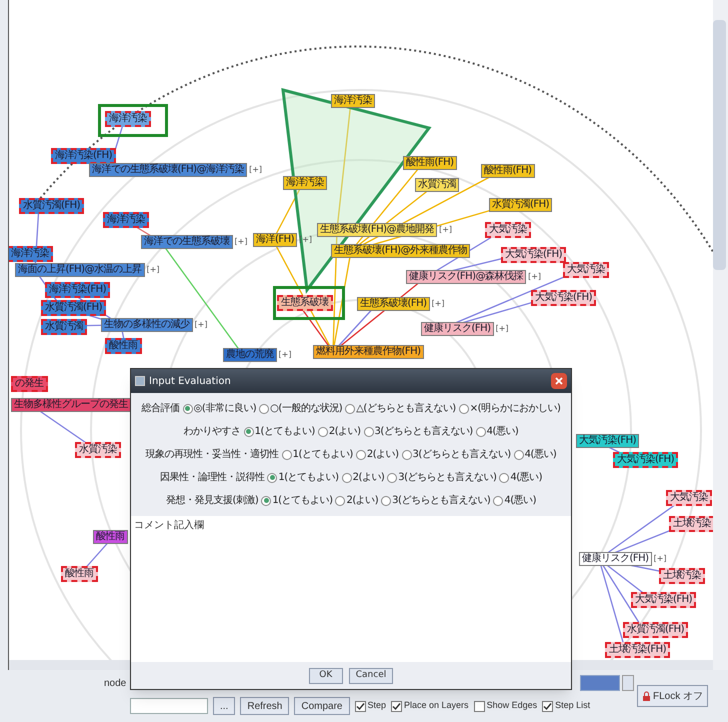 This screenshot has height=722, width=728. What do you see at coordinates (370, 706) in the screenshot?
I see `option-checkbox: Step` at bounding box center [370, 706].